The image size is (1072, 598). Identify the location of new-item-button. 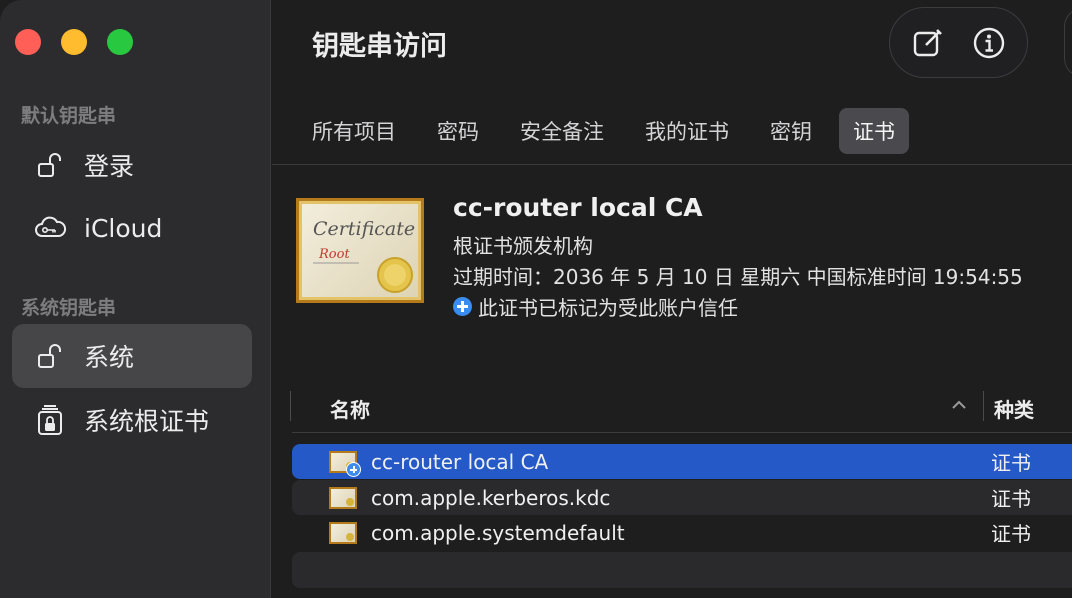
(928, 43).